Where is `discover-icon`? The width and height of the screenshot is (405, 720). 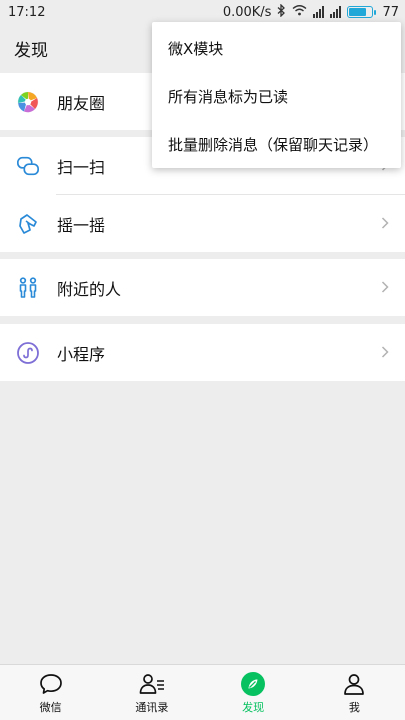
discover-icon is located at coordinates (253, 684).